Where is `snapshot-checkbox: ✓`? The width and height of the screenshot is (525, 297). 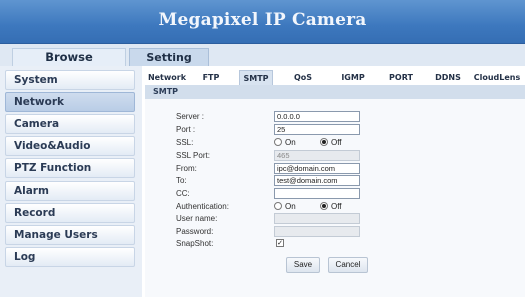
snapshot-checkbox: ✓ is located at coordinates (280, 243).